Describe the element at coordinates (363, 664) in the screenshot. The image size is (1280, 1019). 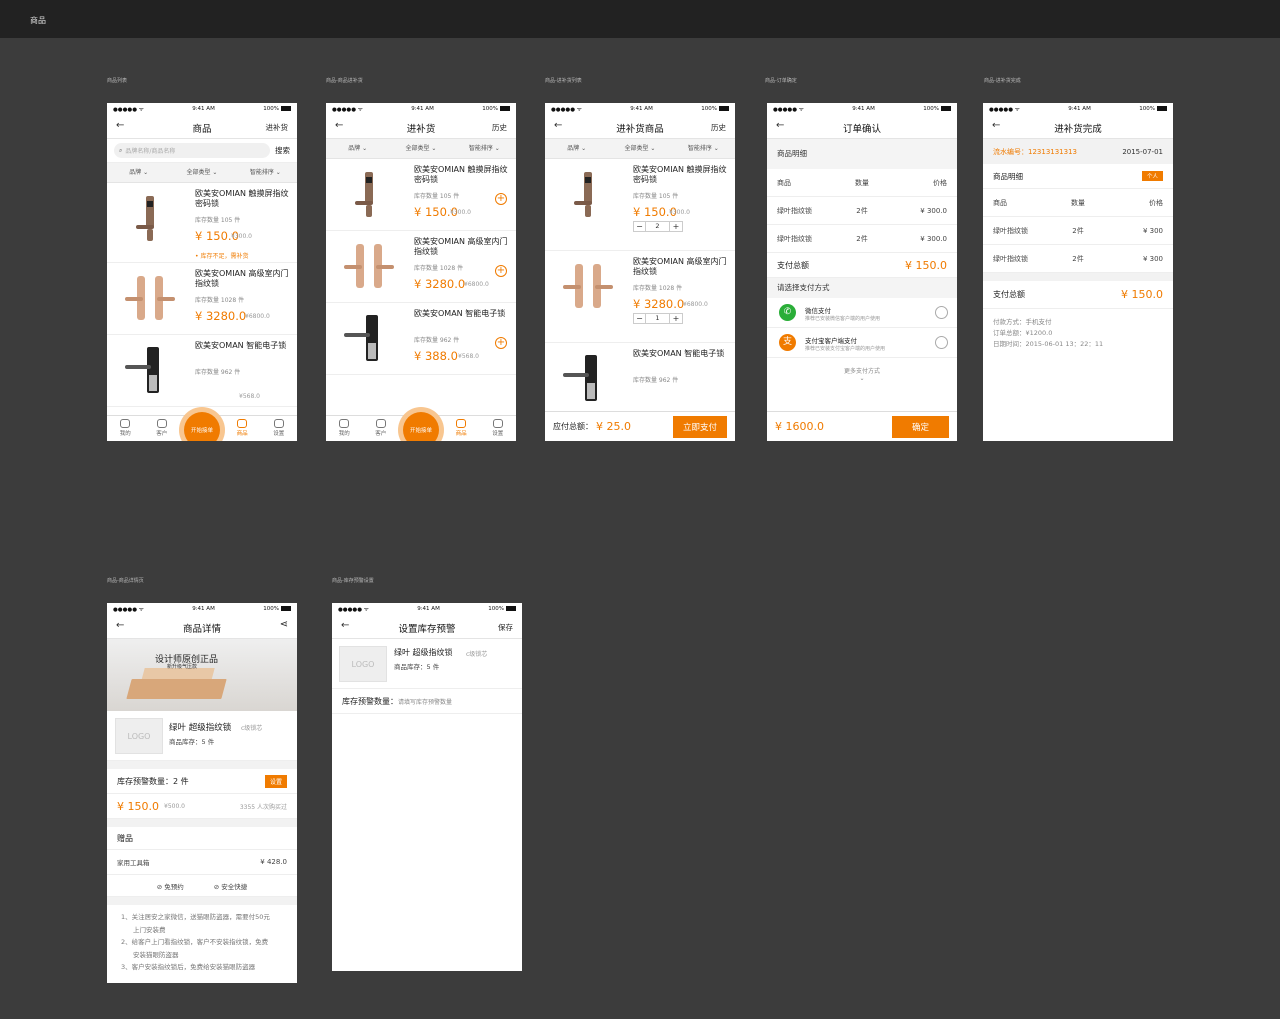
I see `product-logo: LOGO` at that location.